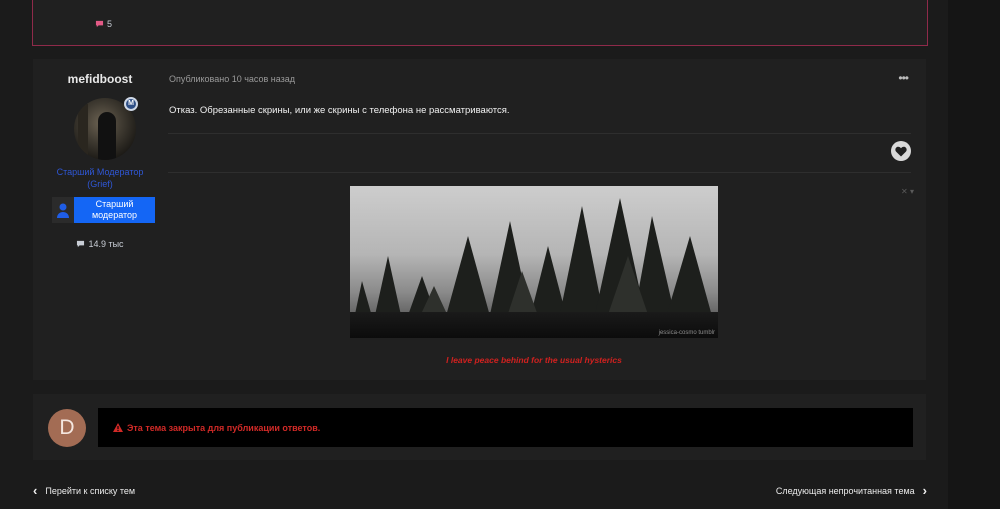 This screenshot has height=509, width=1000. What do you see at coordinates (686, 333) in the screenshot?
I see `image-watermark: jessica-cosmo tumblr` at bounding box center [686, 333].